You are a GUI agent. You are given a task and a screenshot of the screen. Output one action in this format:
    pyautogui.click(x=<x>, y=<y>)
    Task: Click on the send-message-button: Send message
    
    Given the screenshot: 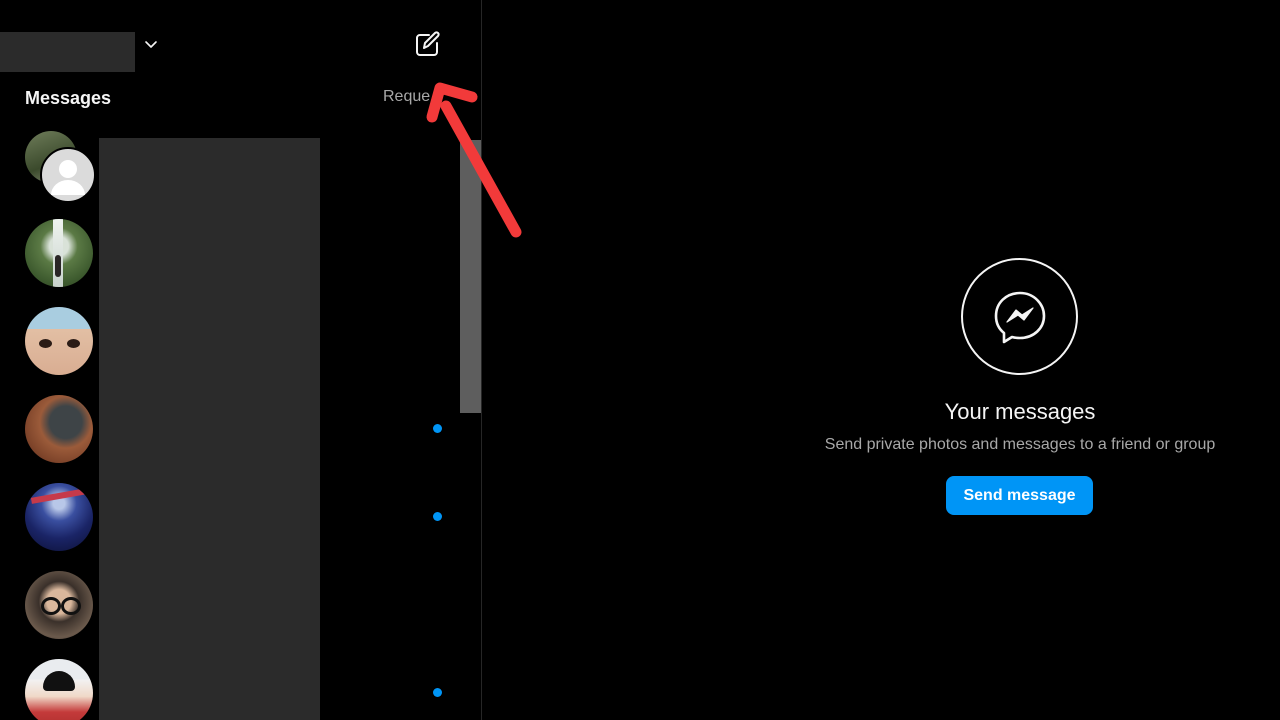 What is the action you would take?
    pyautogui.click(x=1019, y=495)
    